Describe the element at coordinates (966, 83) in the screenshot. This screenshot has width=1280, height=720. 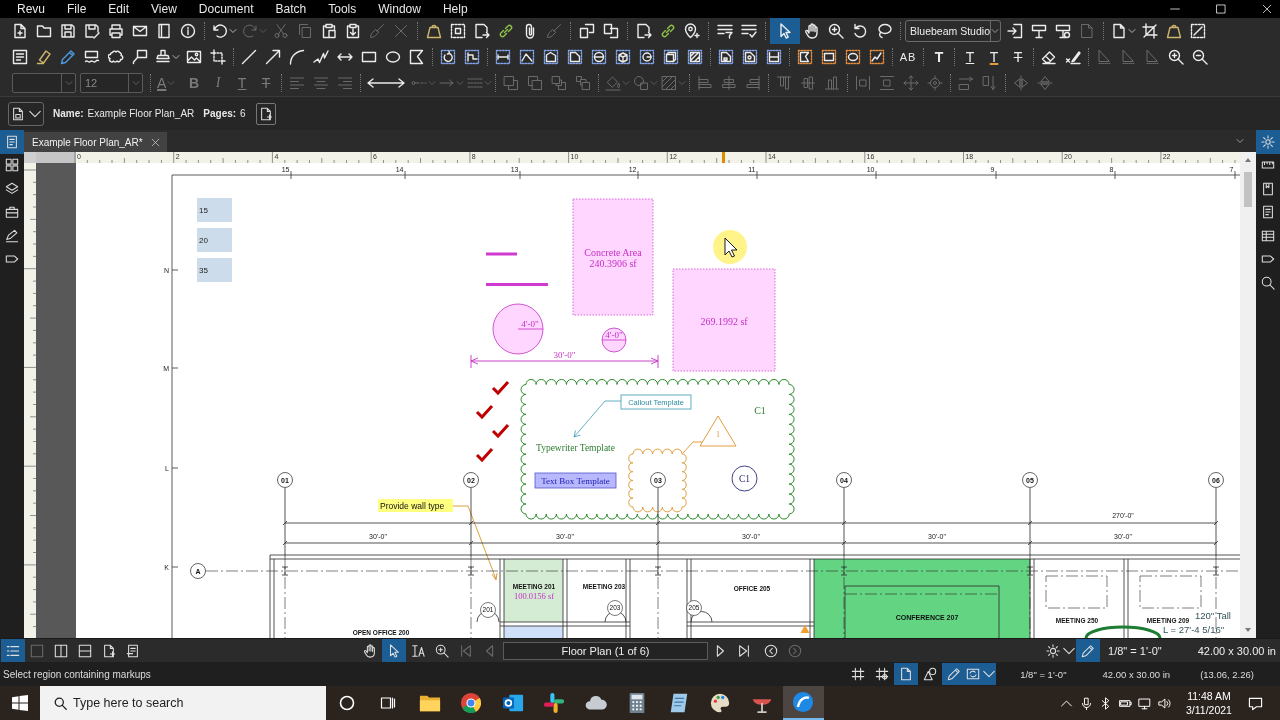
I see `resize-width-icon` at that location.